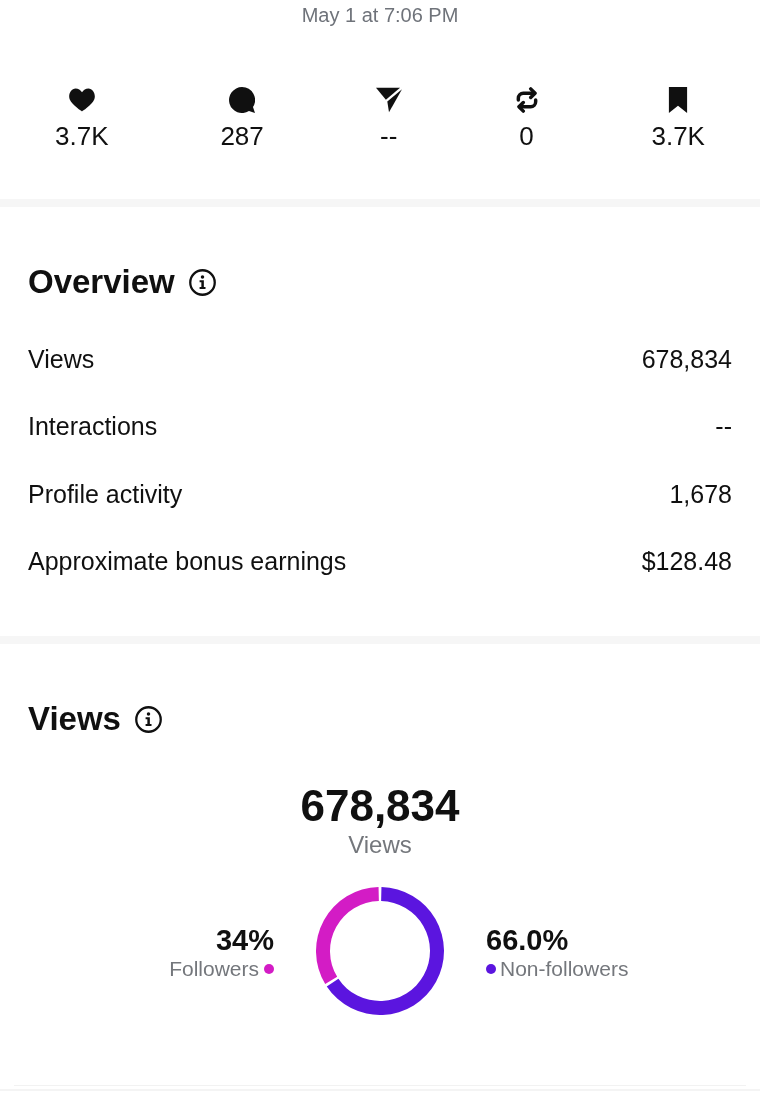  I want to click on metric-value: $128.48, so click(686, 561).